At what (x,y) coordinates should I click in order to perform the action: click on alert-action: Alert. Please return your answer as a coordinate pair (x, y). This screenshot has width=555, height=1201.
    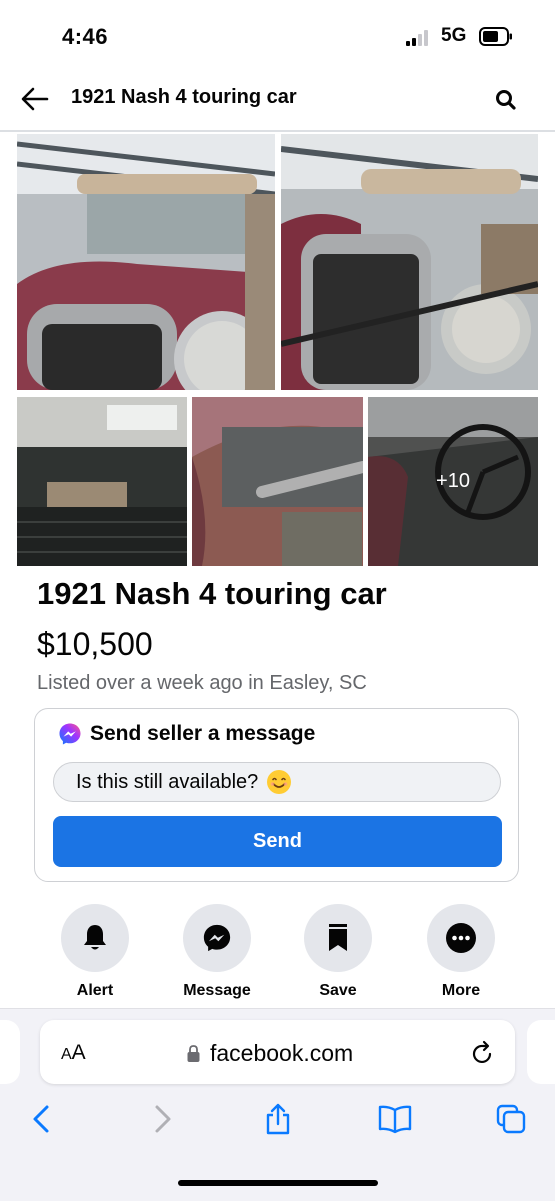
    Looking at the image, I should click on (95, 952).